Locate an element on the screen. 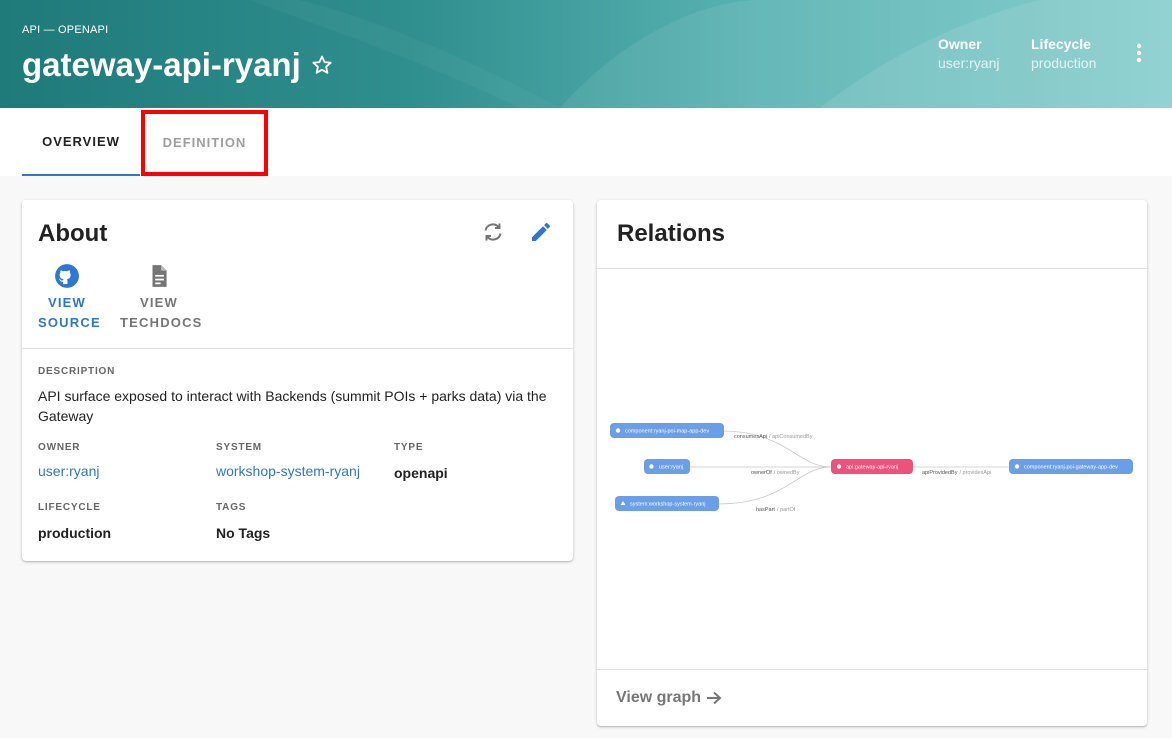 The image size is (1172, 738). lifecycle-field-value: production is located at coordinates (75, 533).